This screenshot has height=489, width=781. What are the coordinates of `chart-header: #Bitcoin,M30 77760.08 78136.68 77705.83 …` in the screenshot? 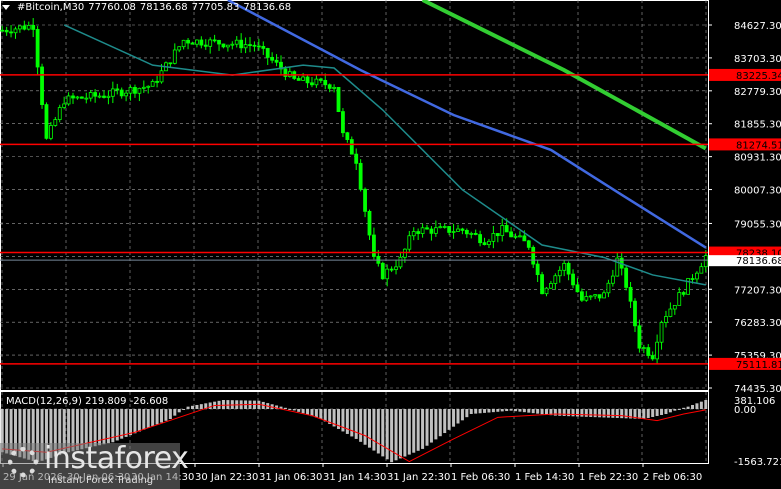 It's located at (146, 7).